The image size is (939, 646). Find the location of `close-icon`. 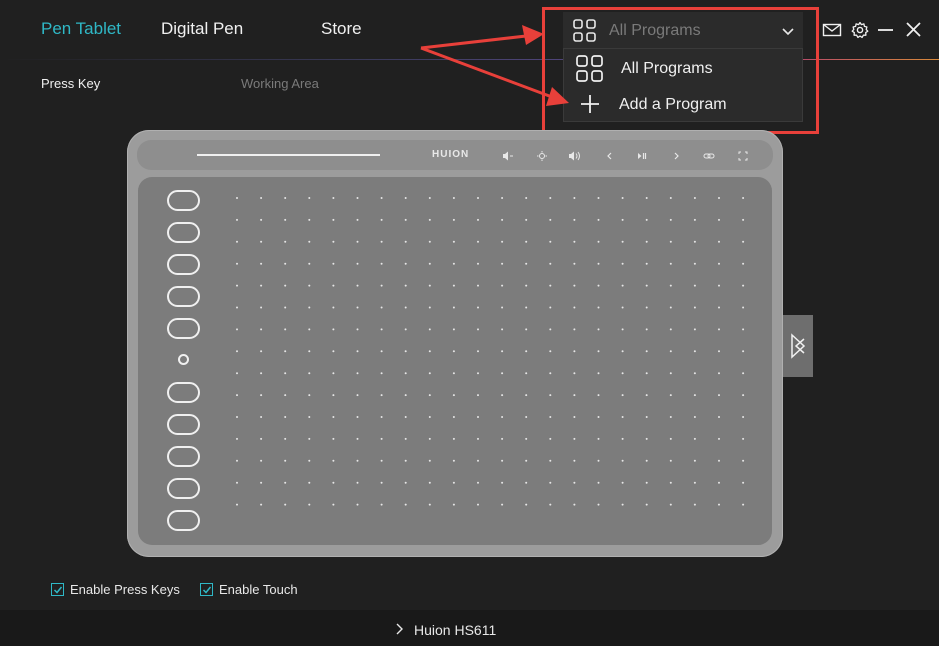

close-icon is located at coordinates (914, 30).